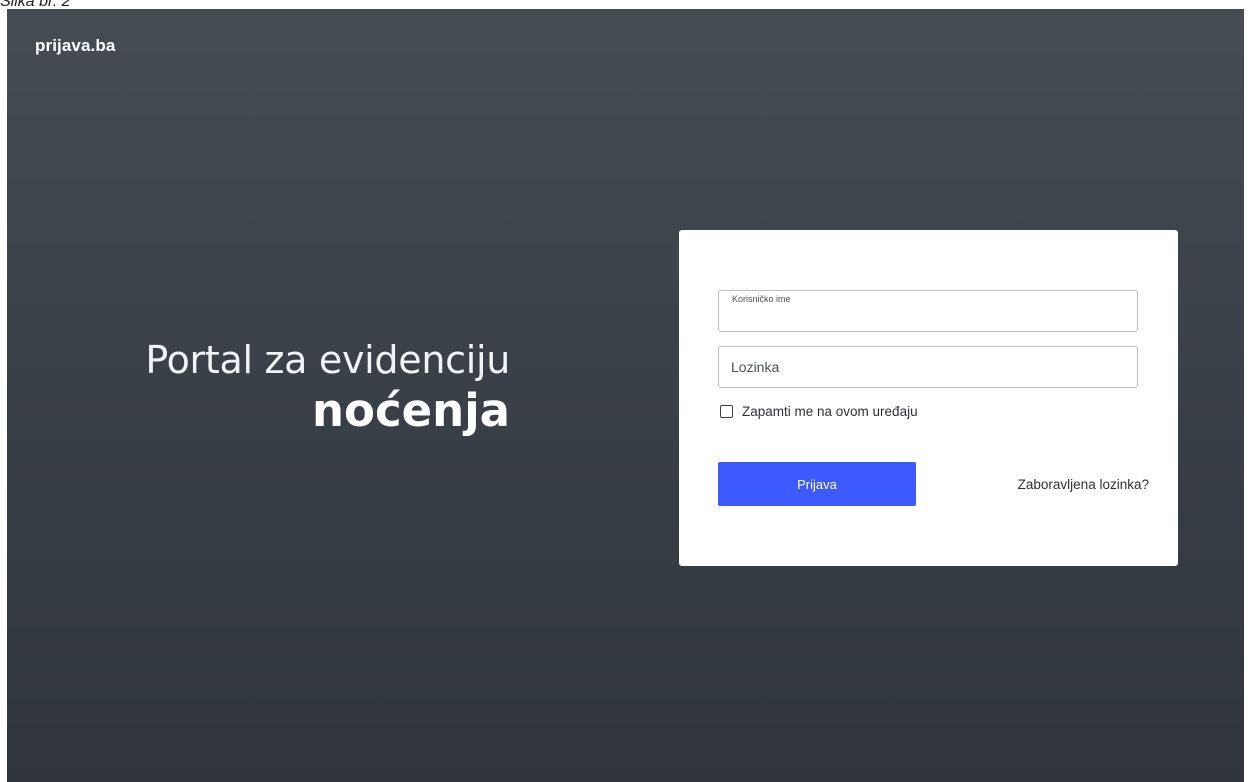  I want to click on username-input, so click(928, 311).